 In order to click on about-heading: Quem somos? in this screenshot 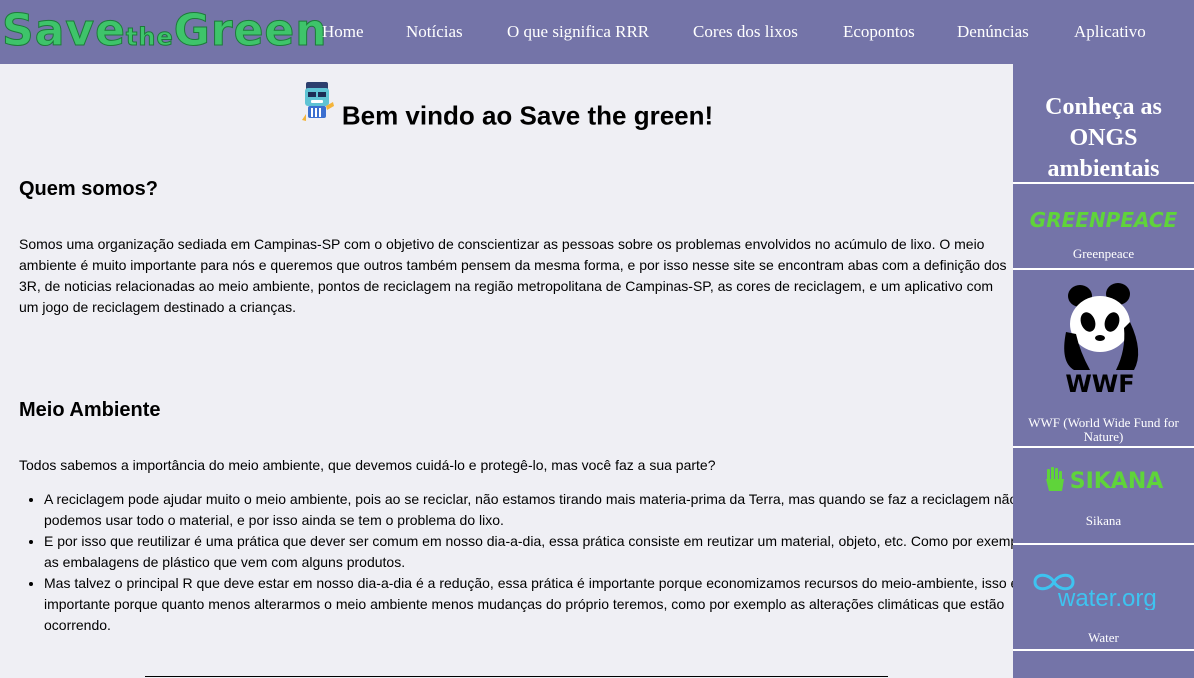, I will do `click(88, 189)`.